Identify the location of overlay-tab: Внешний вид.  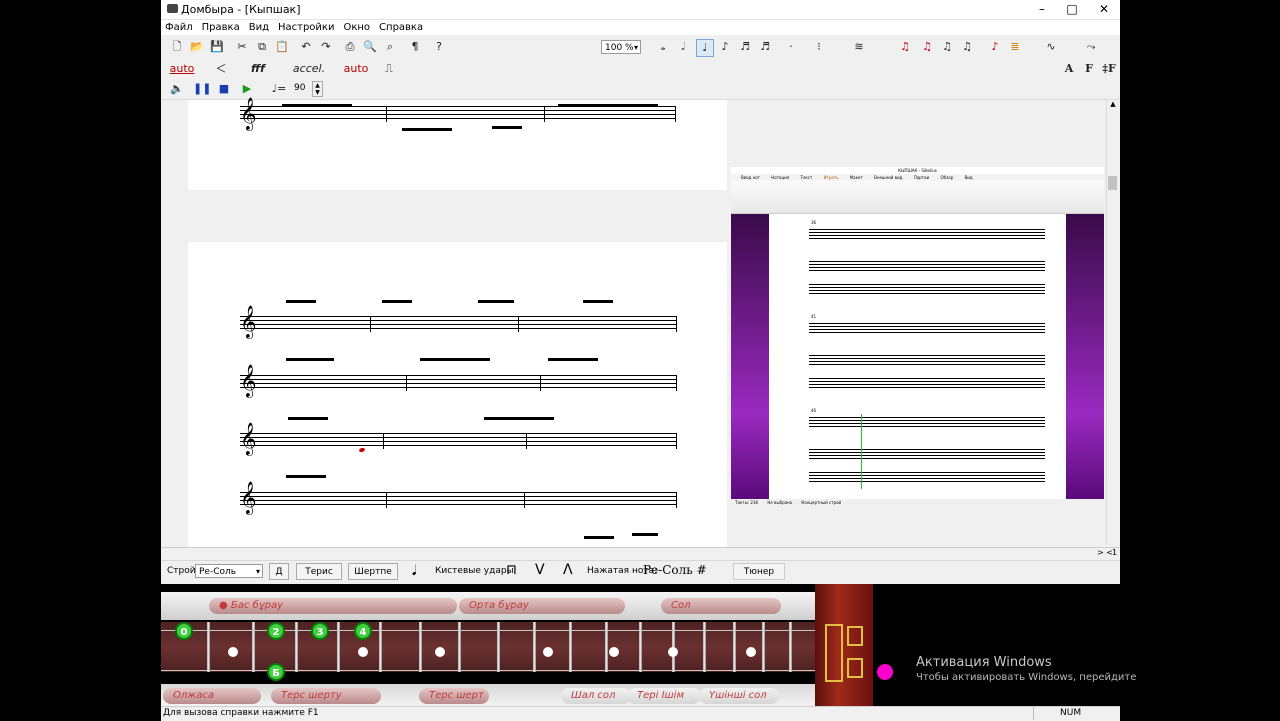
(888, 177).